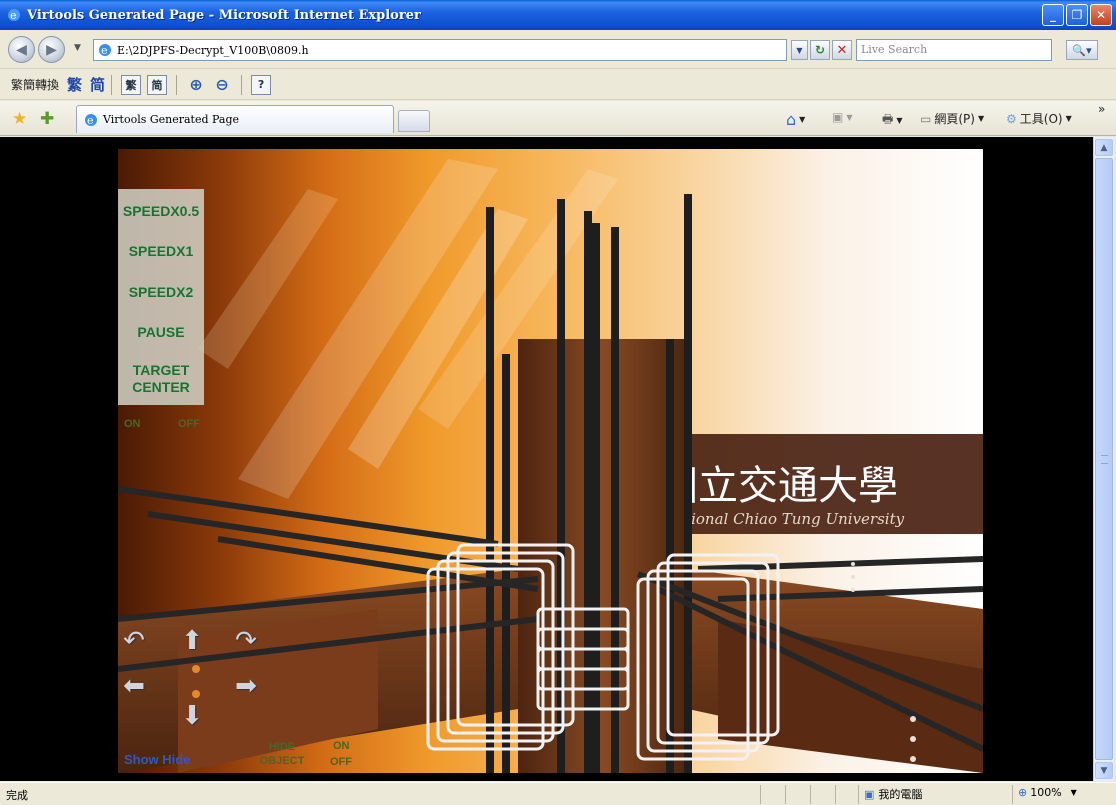  What do you see at coordinates (341, 762) in the screenshot?
I see `hide-off-button: OFF` at bounding box center [341, 762].